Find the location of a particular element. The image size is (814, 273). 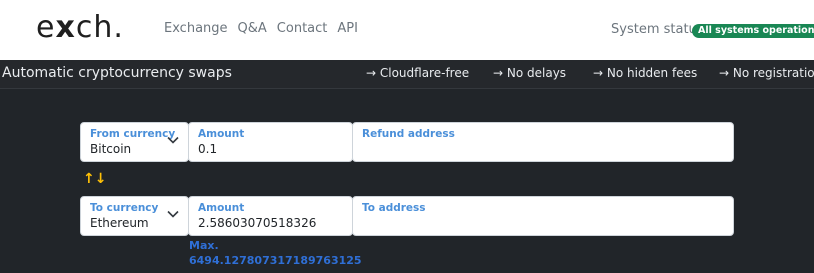

nav-qa: Q&A is located at coordinates (252, 28).